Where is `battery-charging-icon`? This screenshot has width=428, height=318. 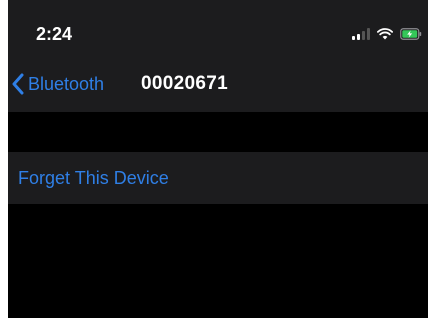 battery-charging-icon is located at coordinates (411, 34).